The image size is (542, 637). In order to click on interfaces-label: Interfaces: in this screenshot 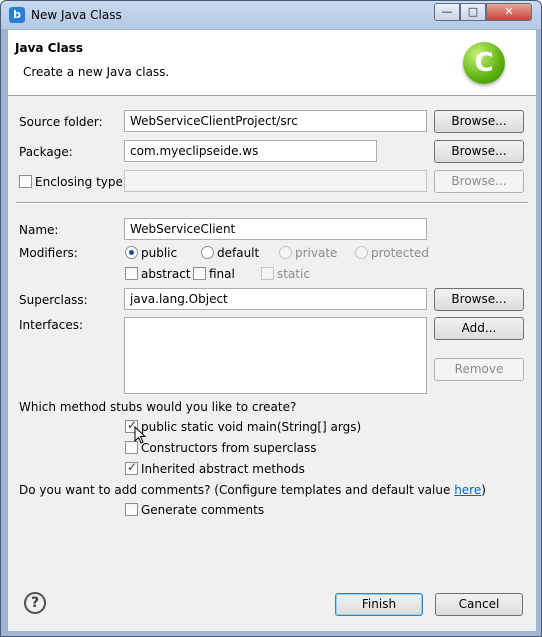, I will do `click(51, 325)`.